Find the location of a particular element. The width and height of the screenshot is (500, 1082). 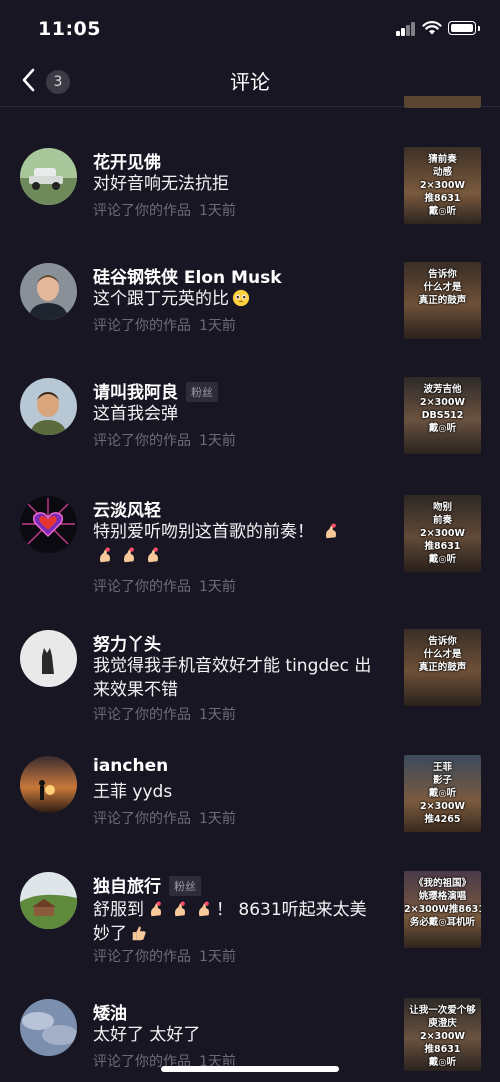

cat-silhouette-icon is located at coordinates (48, 658).